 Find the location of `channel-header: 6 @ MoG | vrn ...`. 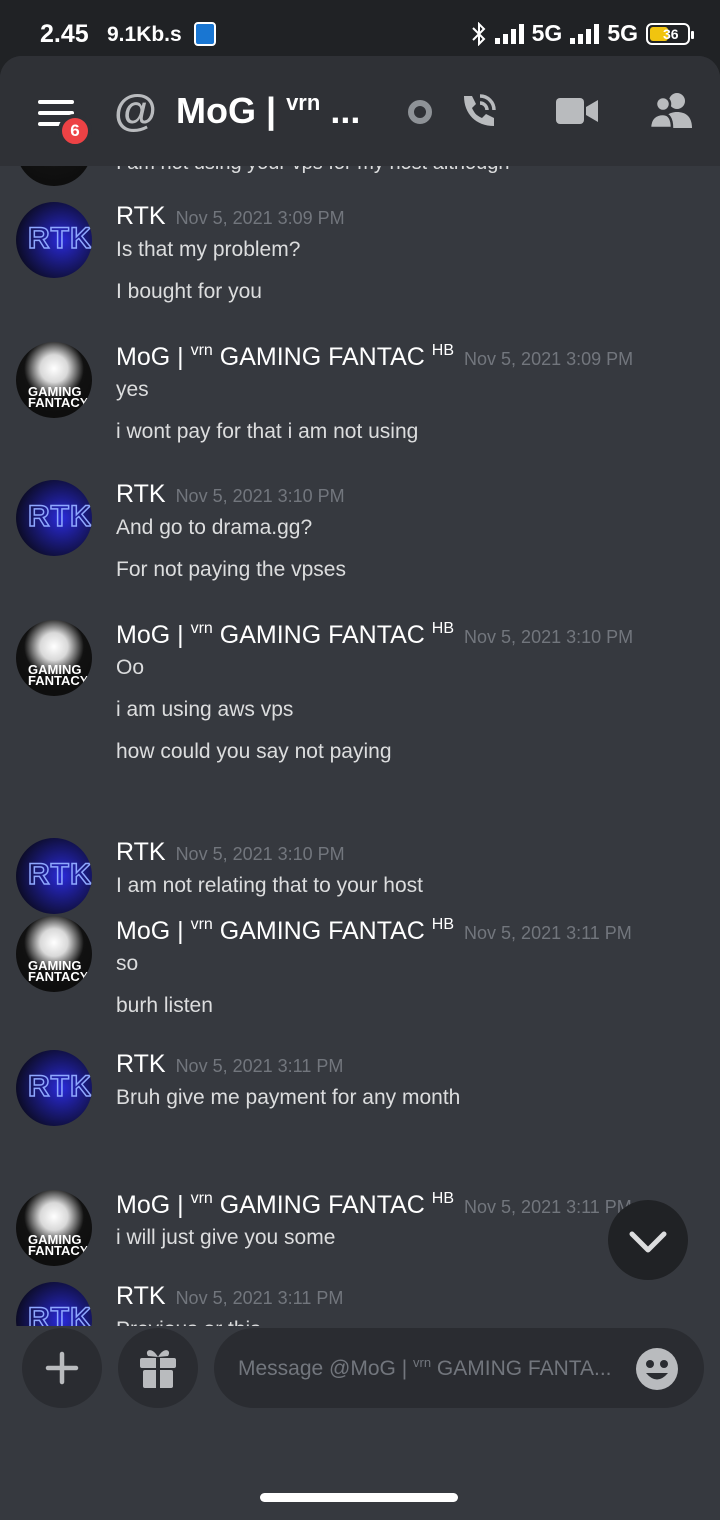

channel-header: 6 @ MoG | vrn ... is located at coordinates (360, 111).